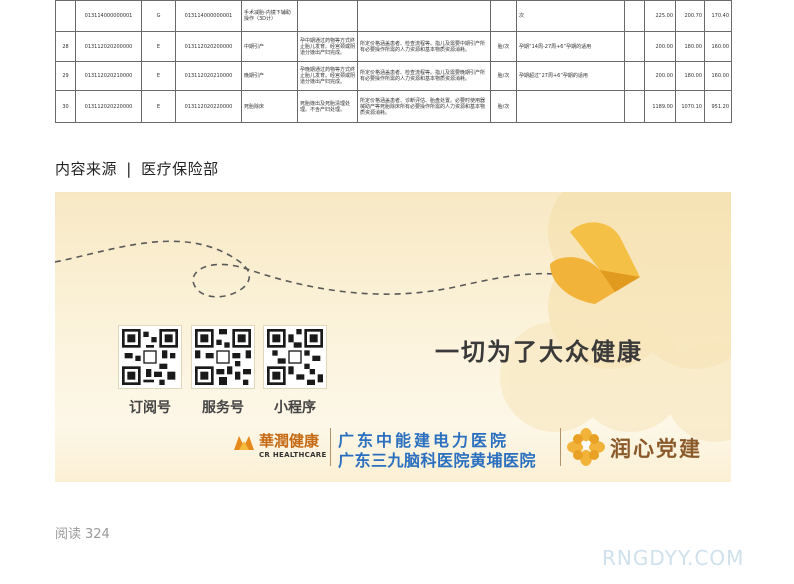 Image resolution: width=794 pixels, height=584 pixels. I want to click on table-cell: 951.20, so click(718, 106).